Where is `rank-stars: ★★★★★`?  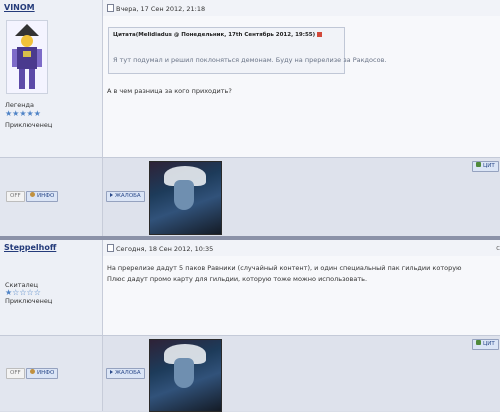 rank-stars: ★★★★★ is located at coordinates (23, 113).